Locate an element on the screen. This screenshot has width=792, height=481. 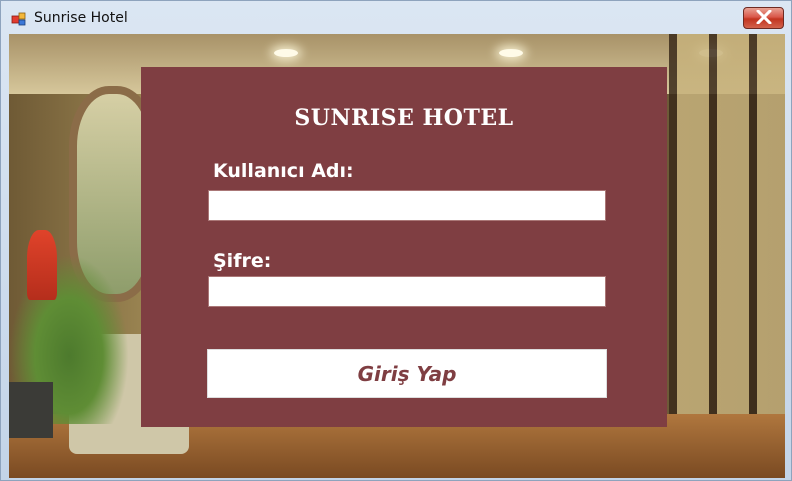
window-title: Sunrise Hotel is located at coordinates (81, 18).